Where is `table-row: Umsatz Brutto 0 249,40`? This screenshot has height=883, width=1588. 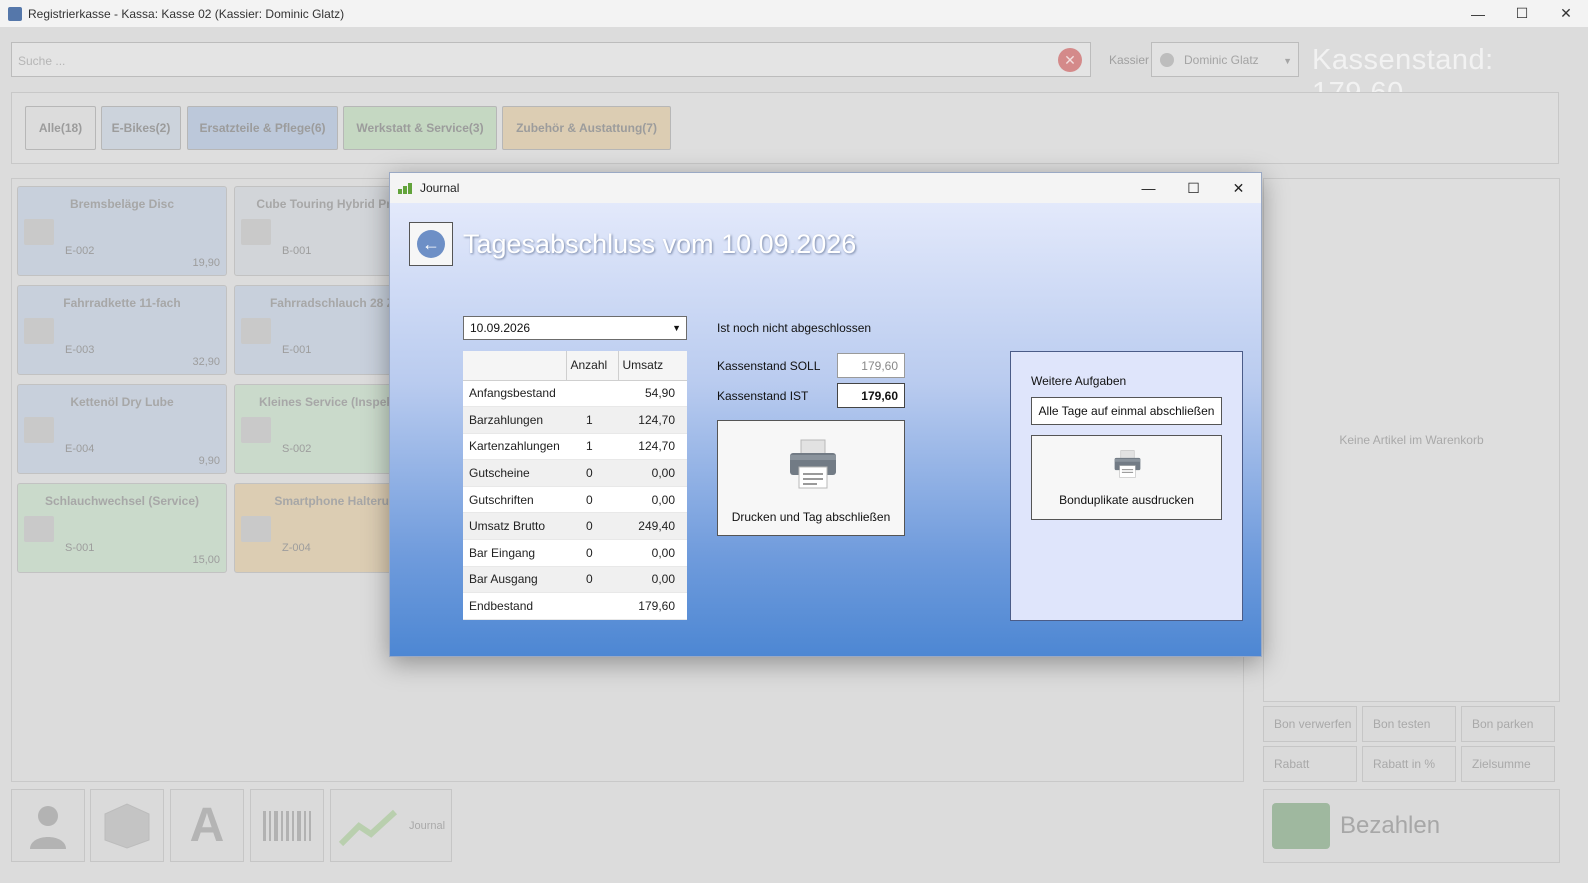 table-row: Umsatz Brutto 0 249,40 is located at coordinates (575, 526).